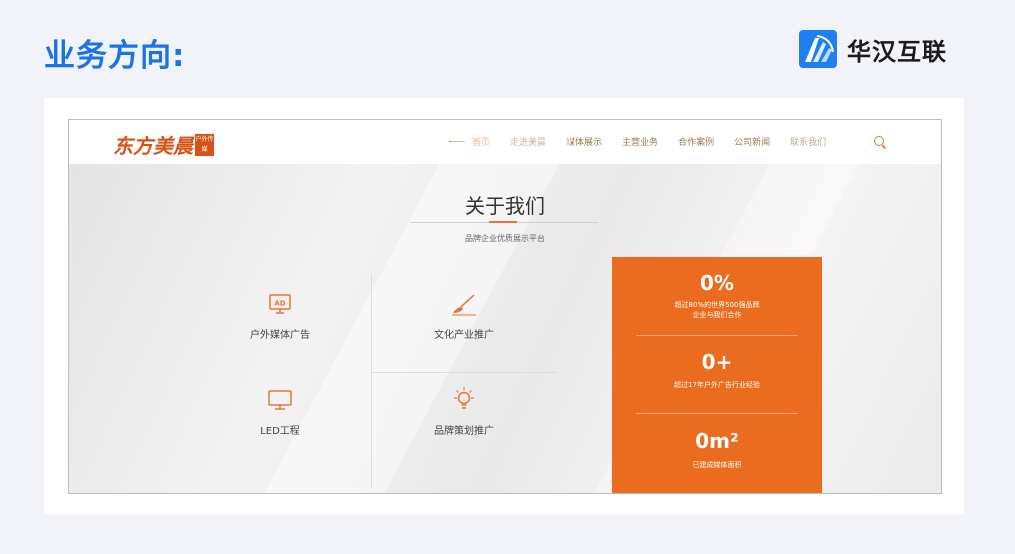  I want to click on service-label: 品牌策划推广, so click(464, 431).